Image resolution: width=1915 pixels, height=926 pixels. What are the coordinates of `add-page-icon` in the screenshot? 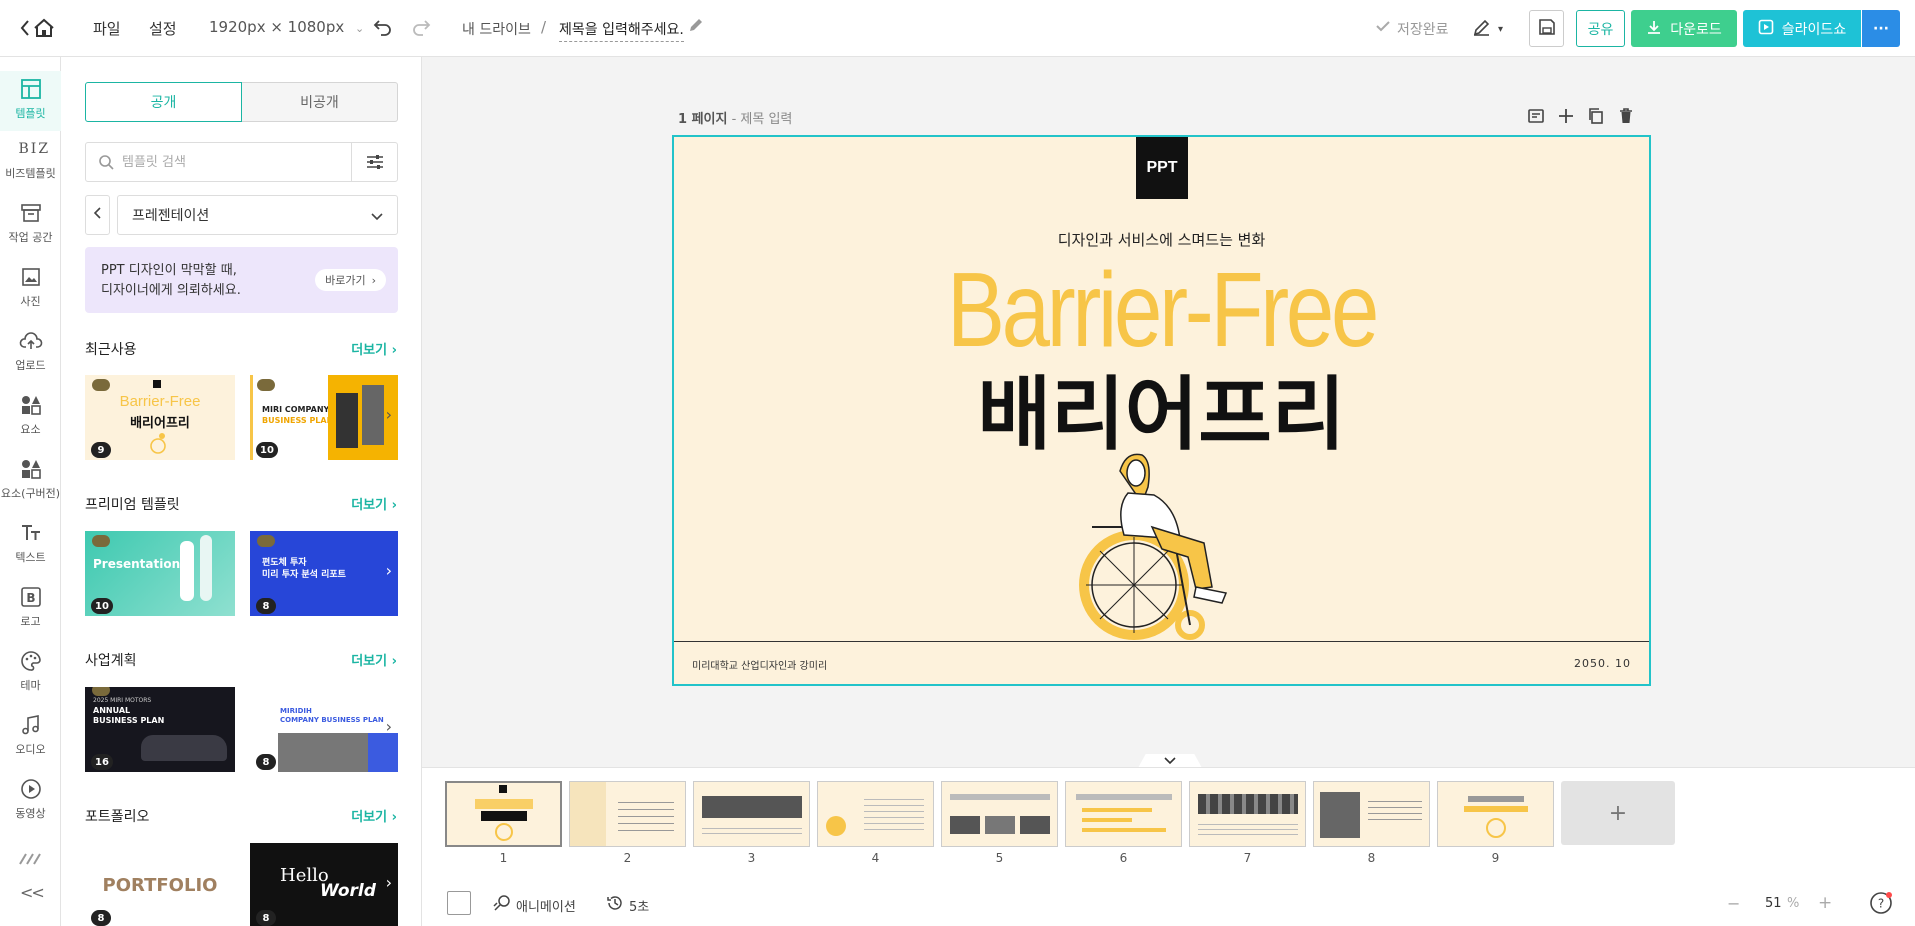 It's located at (1566, 118).